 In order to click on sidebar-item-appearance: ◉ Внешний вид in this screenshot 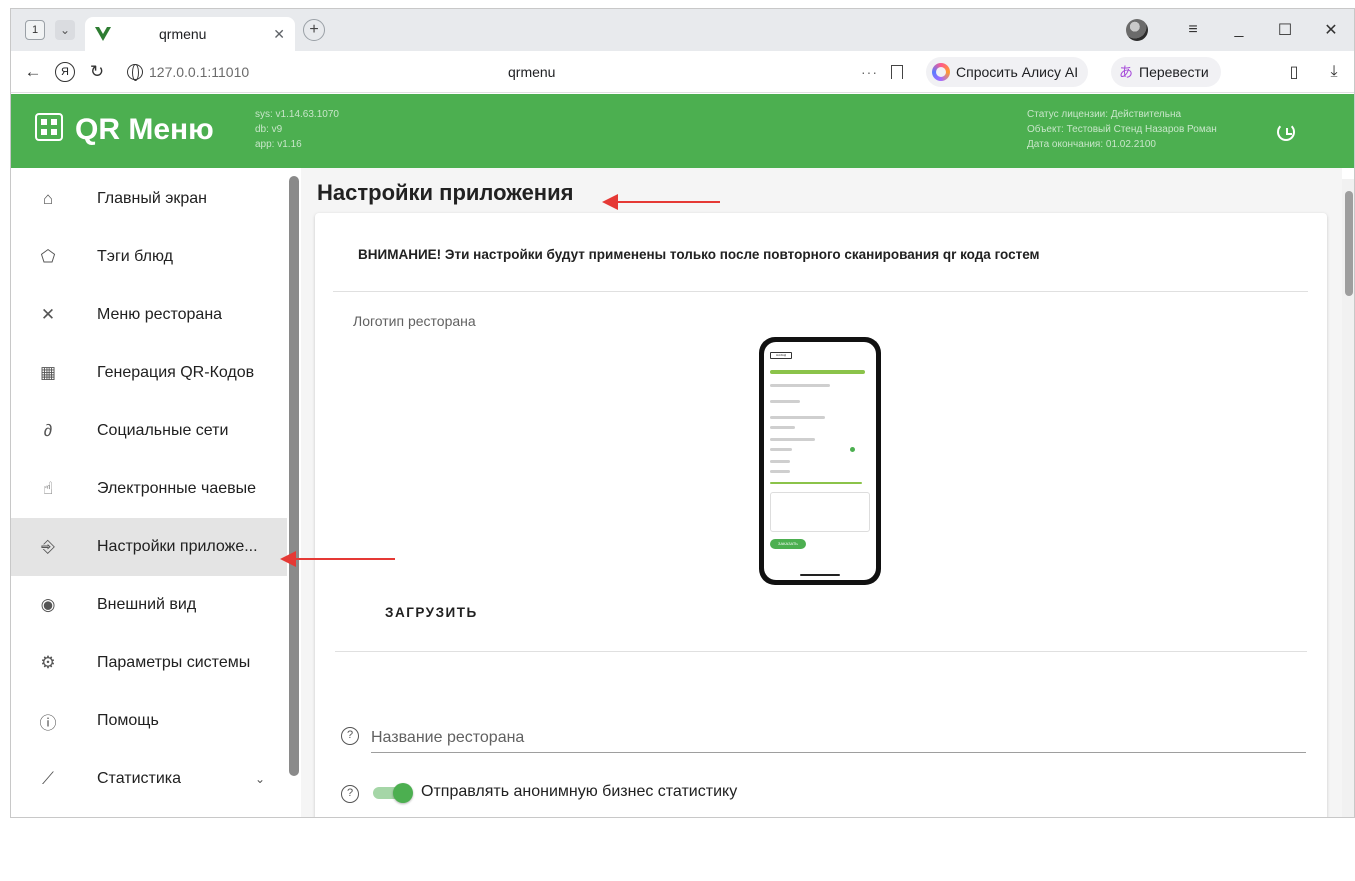, I will do `click(149, 605)`.